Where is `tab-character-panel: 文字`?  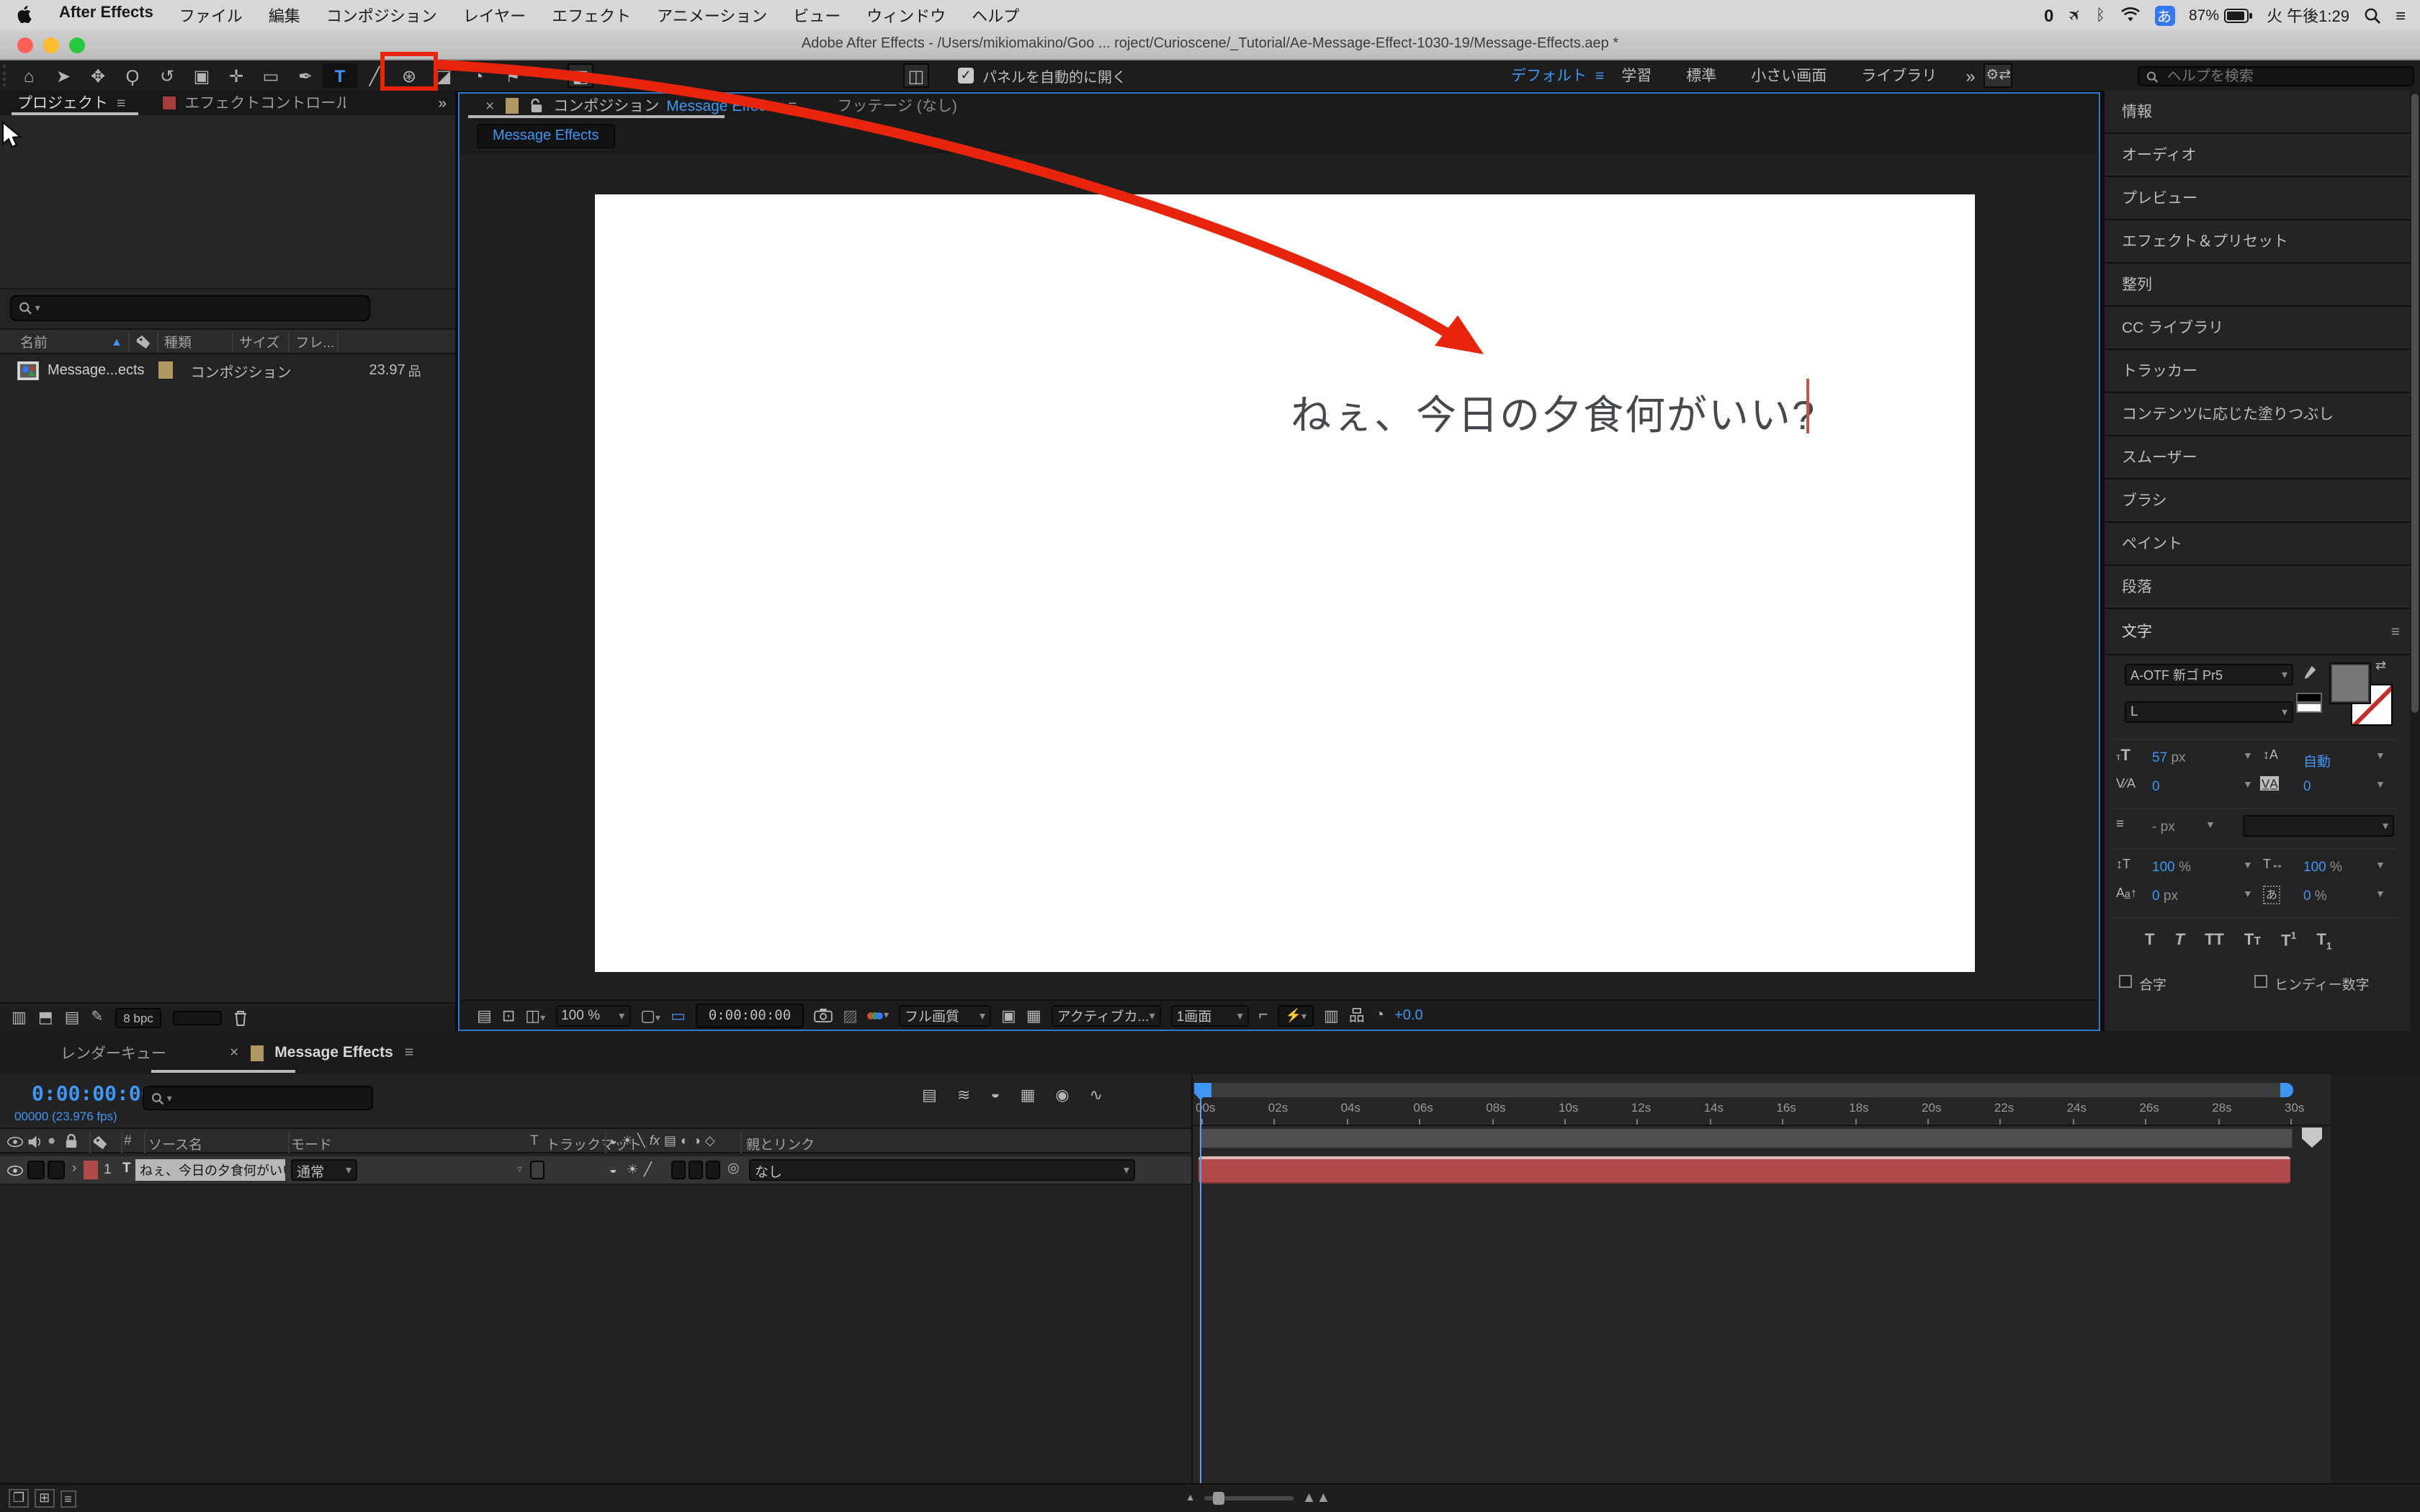 tab-character-panel: 文字 is located at coordinates (2137, 631).